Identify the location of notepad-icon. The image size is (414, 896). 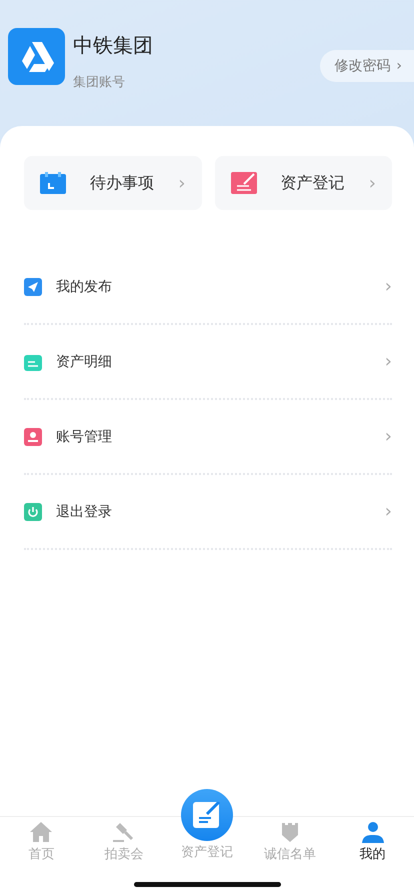
(33, 361).